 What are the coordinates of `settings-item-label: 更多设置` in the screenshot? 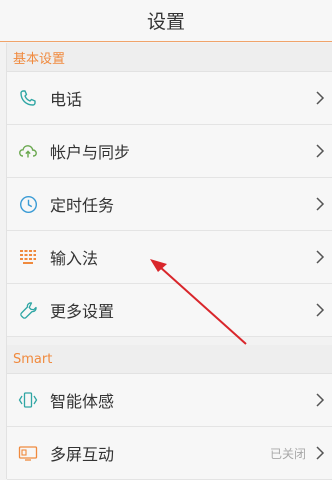 It's located at (82, 311).